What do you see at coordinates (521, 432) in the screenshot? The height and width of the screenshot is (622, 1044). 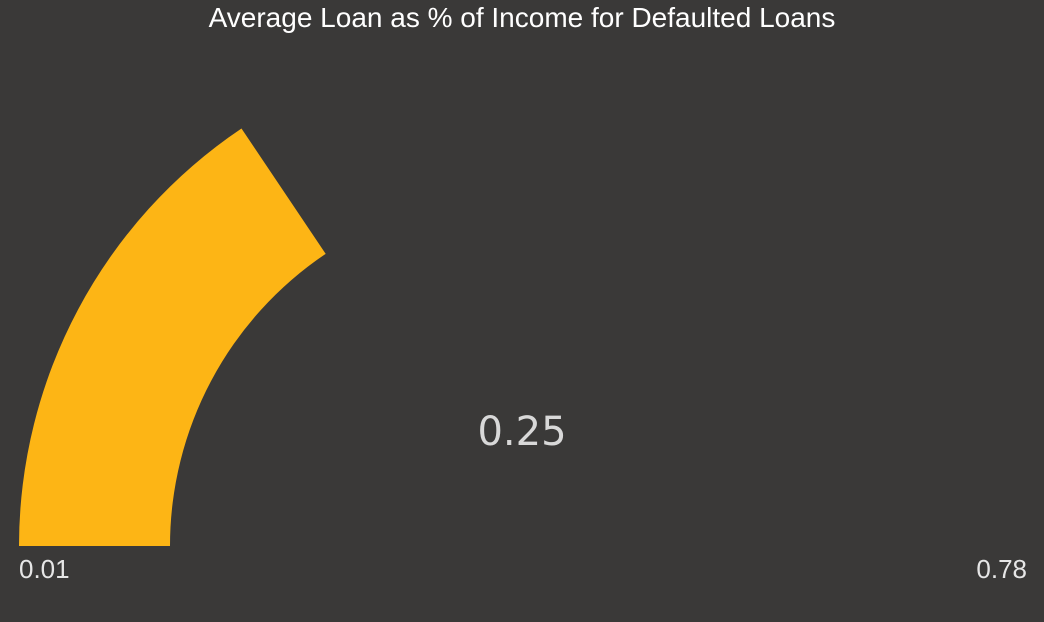 I see `gauge-value-label: 0.25` at bounding box center [521, 432].